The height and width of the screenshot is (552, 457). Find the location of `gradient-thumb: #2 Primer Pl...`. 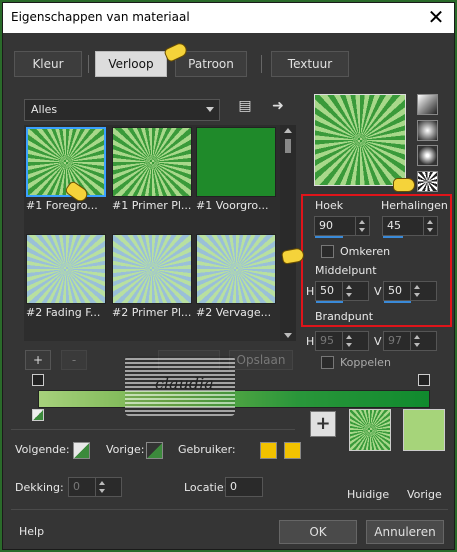

gradient-thumb: #2 Primer Pl... is located at coordinates (152, 277).